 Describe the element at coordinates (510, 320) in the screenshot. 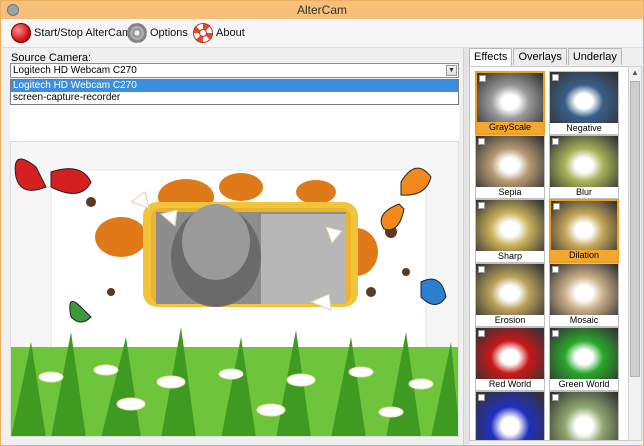

I see `effect-label: Erosion` at that location.